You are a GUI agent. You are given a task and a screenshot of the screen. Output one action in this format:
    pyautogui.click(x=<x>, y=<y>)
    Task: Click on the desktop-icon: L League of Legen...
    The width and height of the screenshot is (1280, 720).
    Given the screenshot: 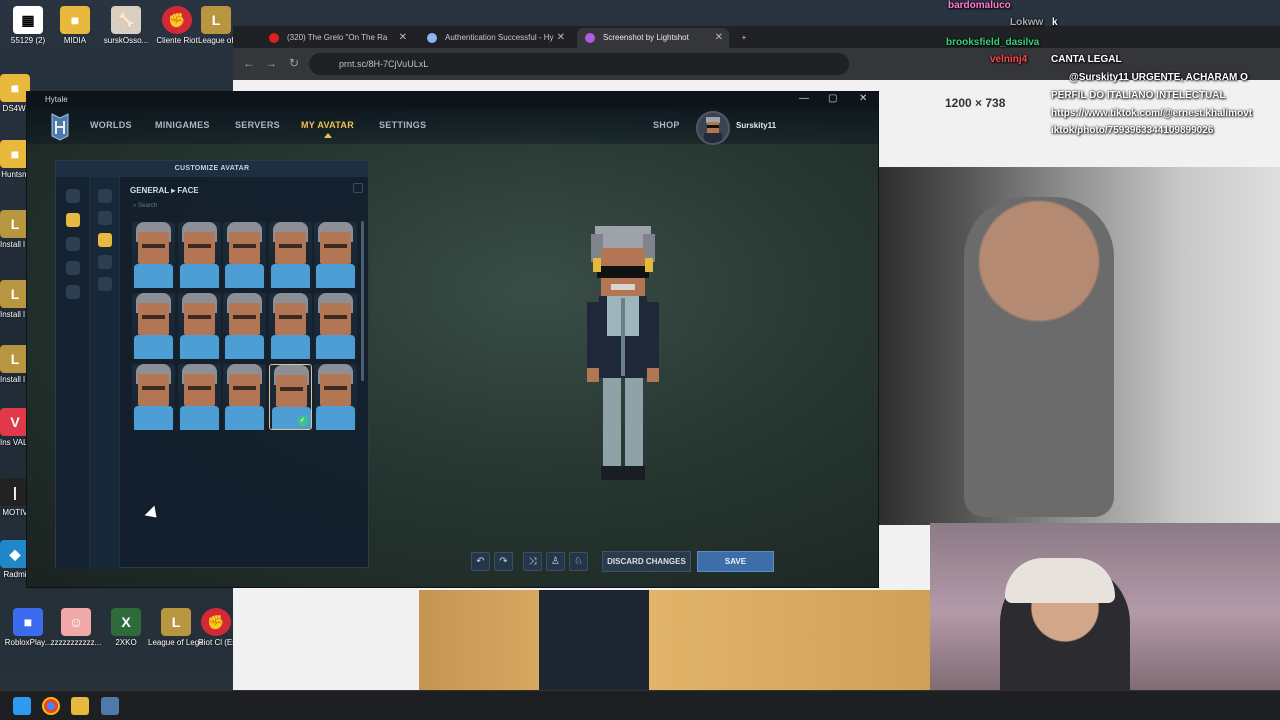 What is the action you would take?
    pyautogui.click(x=216, y=26)
    